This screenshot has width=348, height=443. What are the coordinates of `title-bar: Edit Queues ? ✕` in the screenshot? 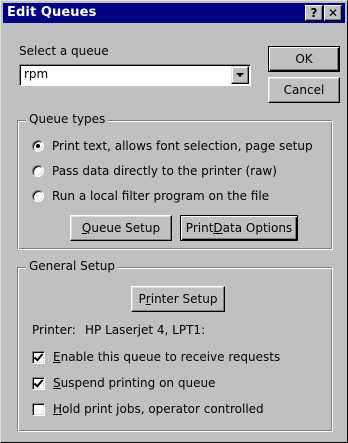 It's located at (174, 13).